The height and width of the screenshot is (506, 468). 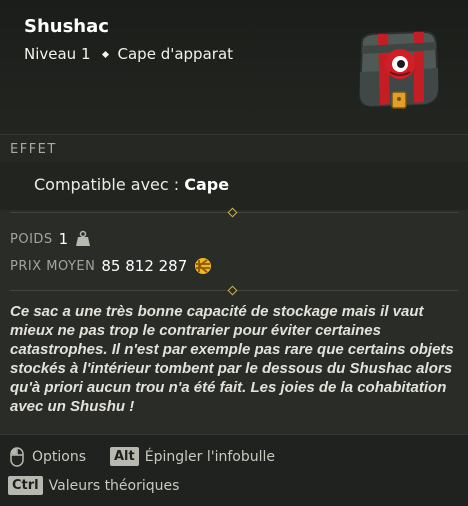 What do you see at coordinates (107, 184) in the screenshot?
I see `compatible-label: Compatible avec :` at bounding box center [107, 184].